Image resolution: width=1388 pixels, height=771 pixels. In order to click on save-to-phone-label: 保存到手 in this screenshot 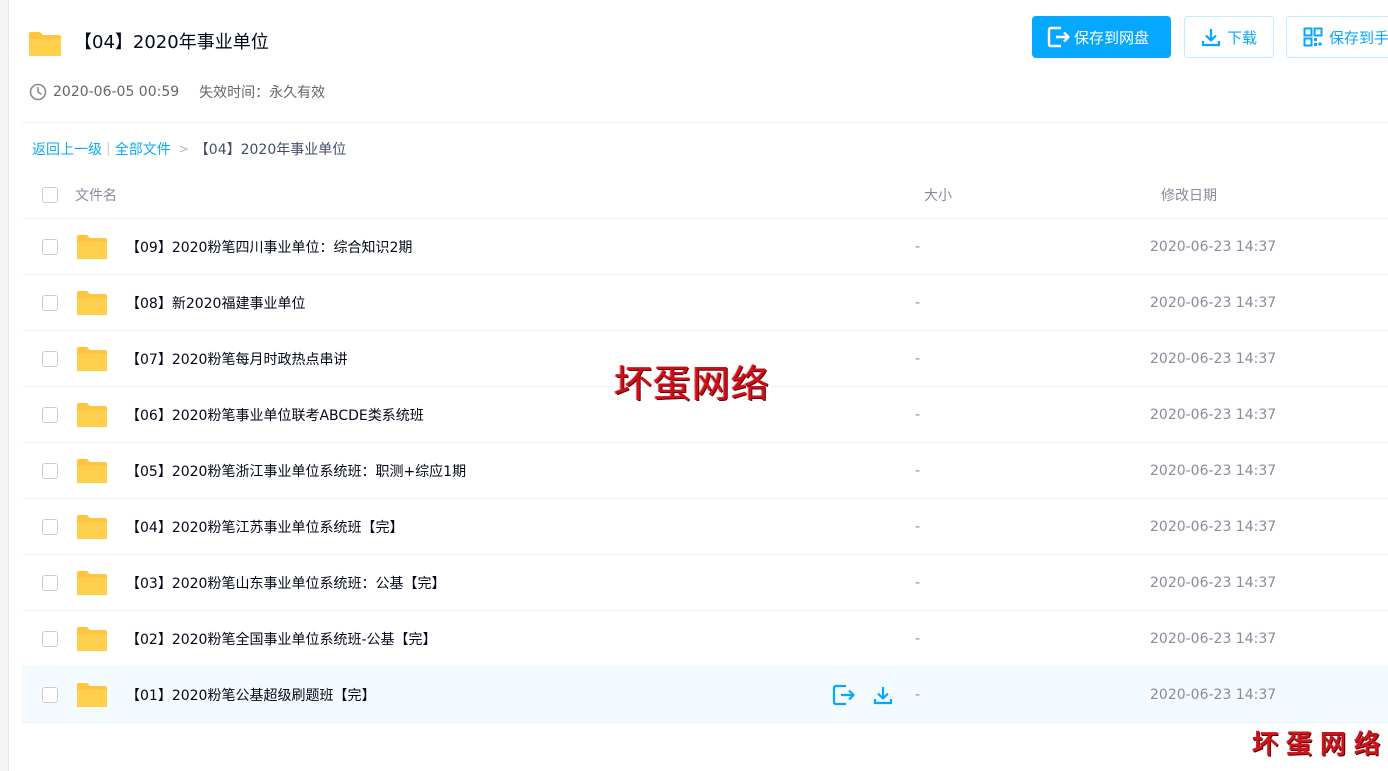, I will do `click(1358, 37)`.